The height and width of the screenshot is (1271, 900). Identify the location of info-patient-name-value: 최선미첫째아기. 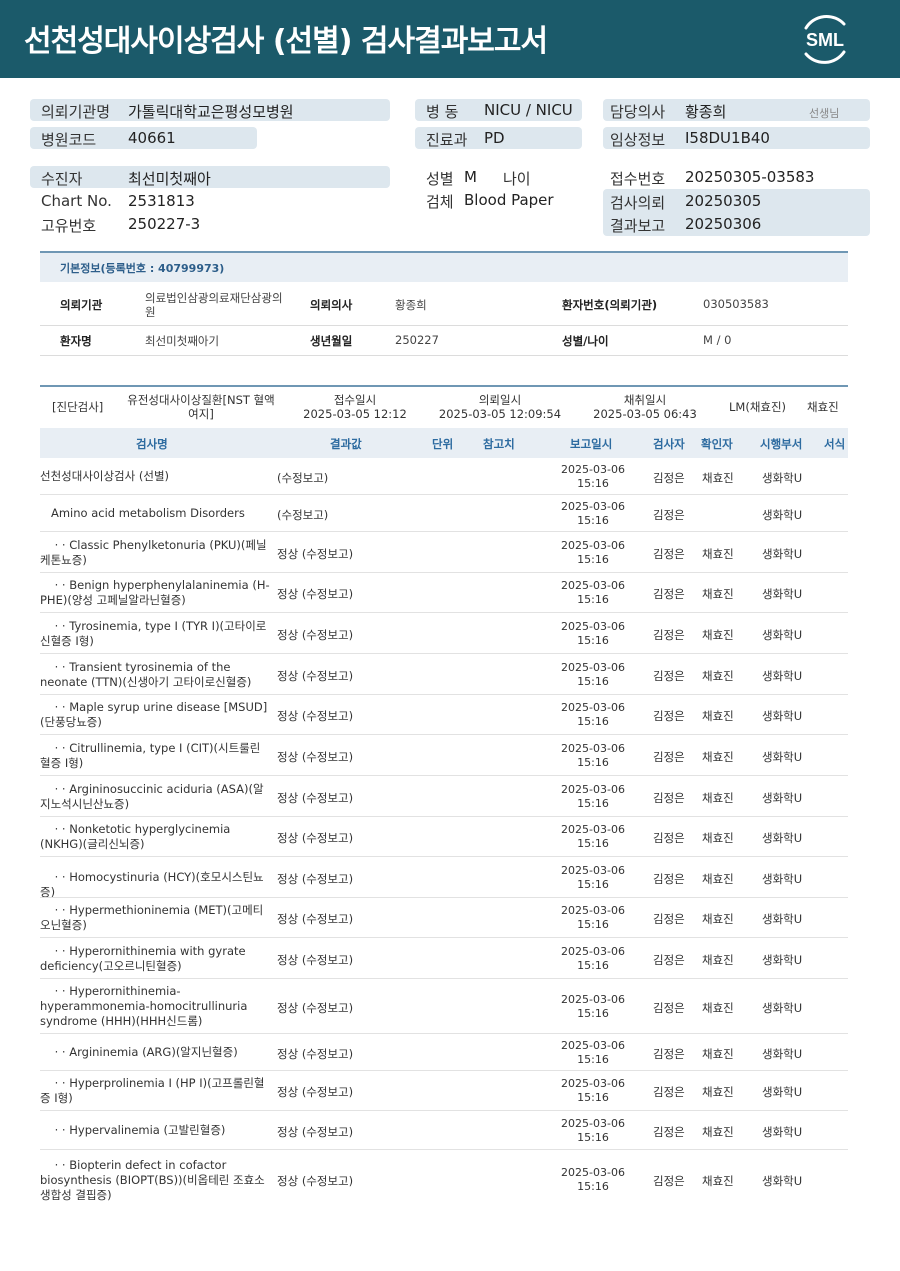
(182, 341).